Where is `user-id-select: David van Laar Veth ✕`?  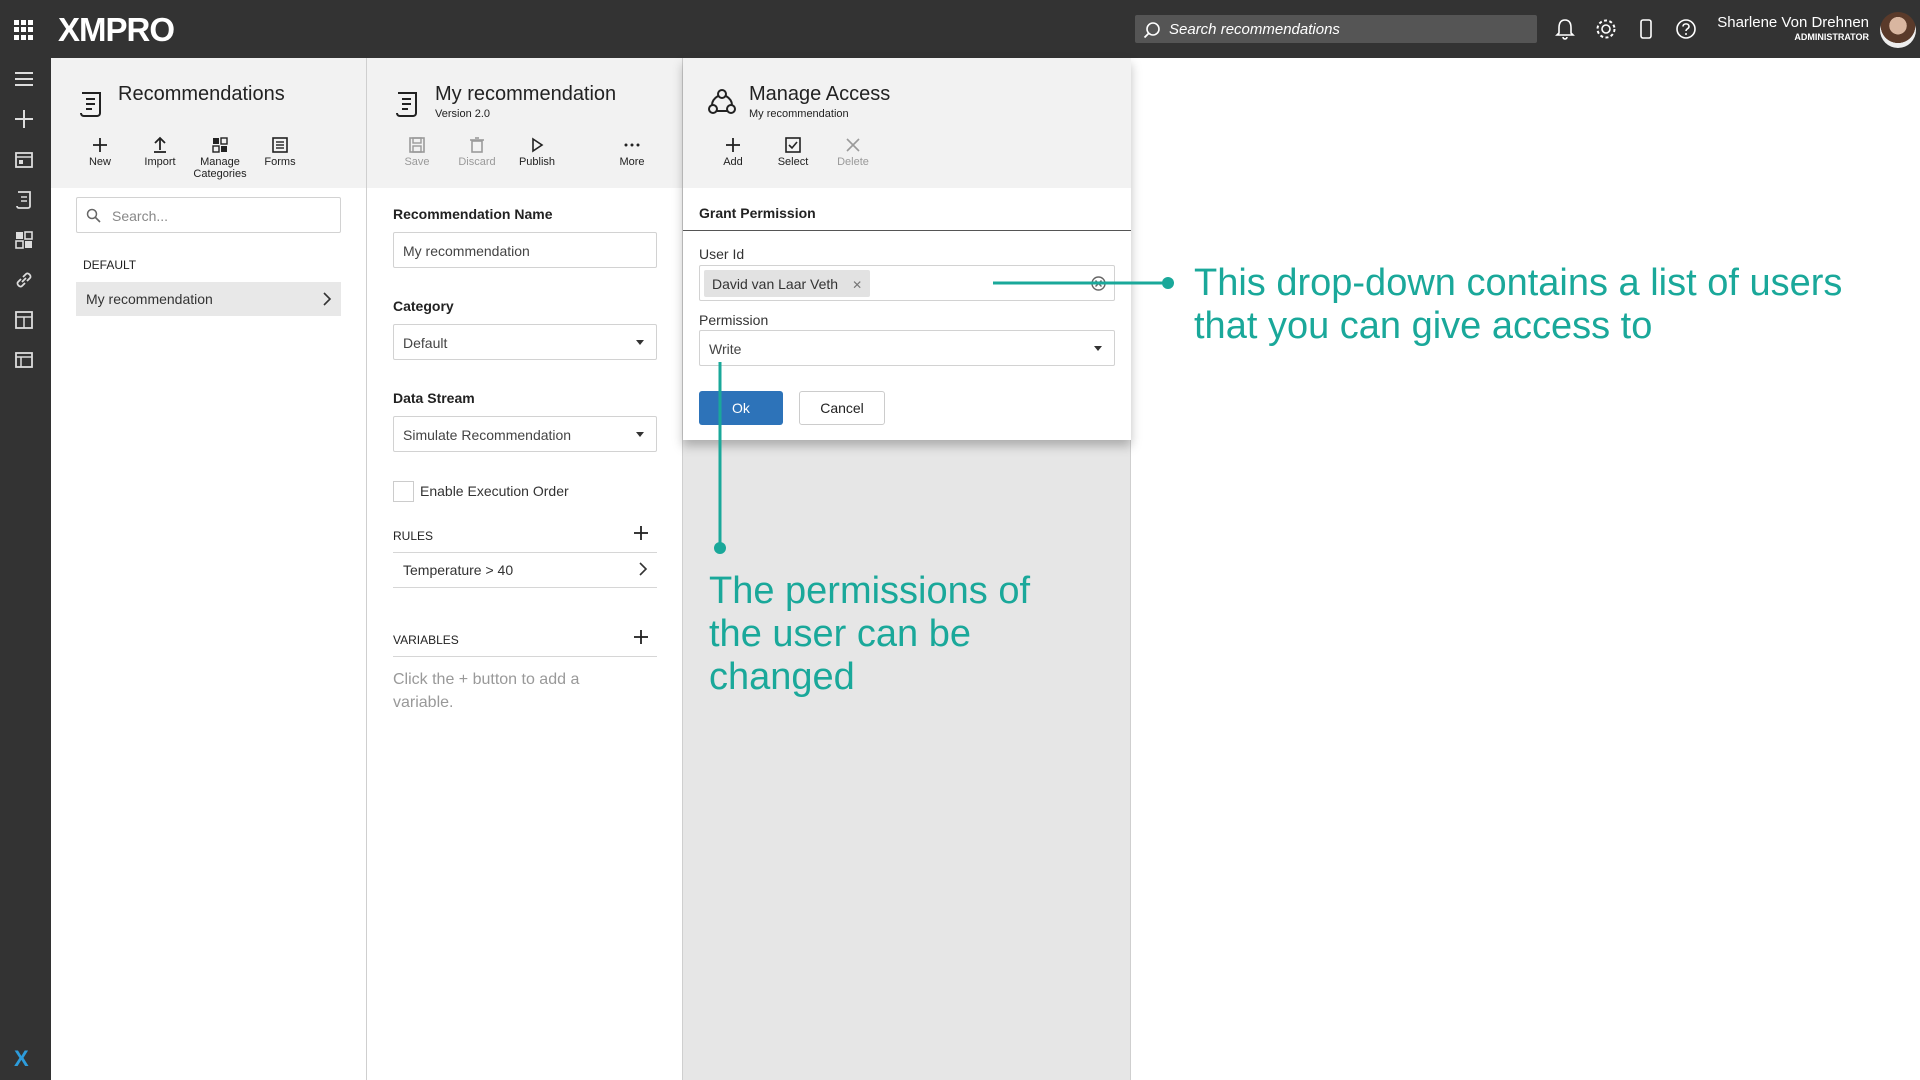 user-id-select: David van Laar Veth ✕ is located at coordinates (907, 283).